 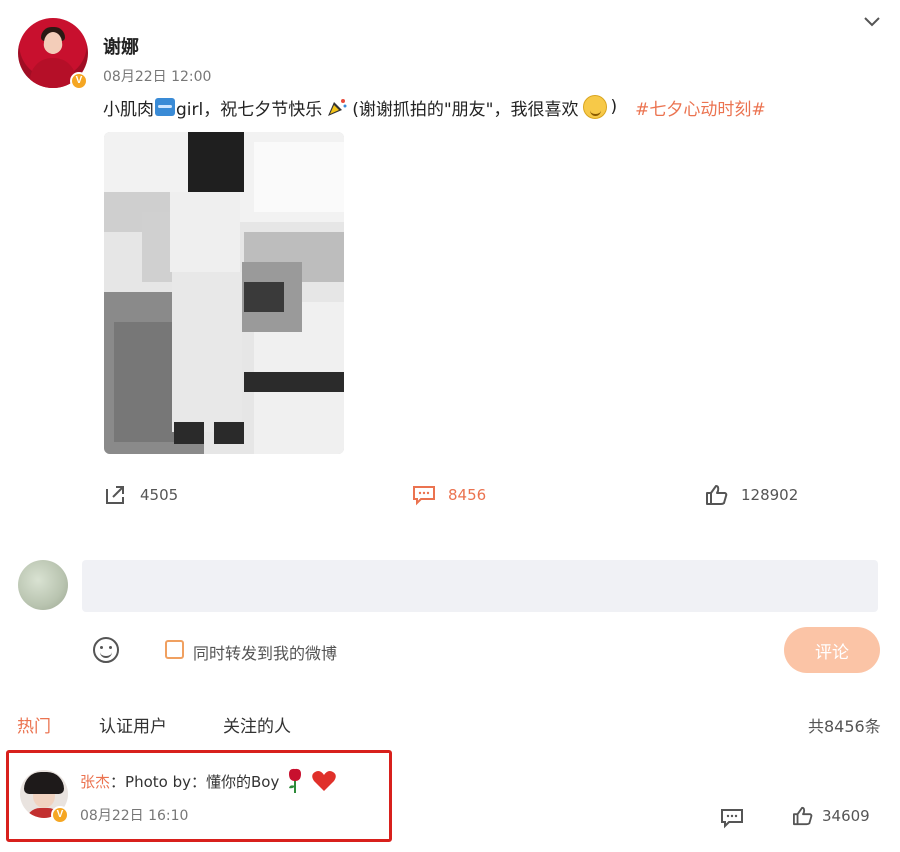 I want to click on post-timestamp: 08月22日 12:00, so click(x=157, y=76).